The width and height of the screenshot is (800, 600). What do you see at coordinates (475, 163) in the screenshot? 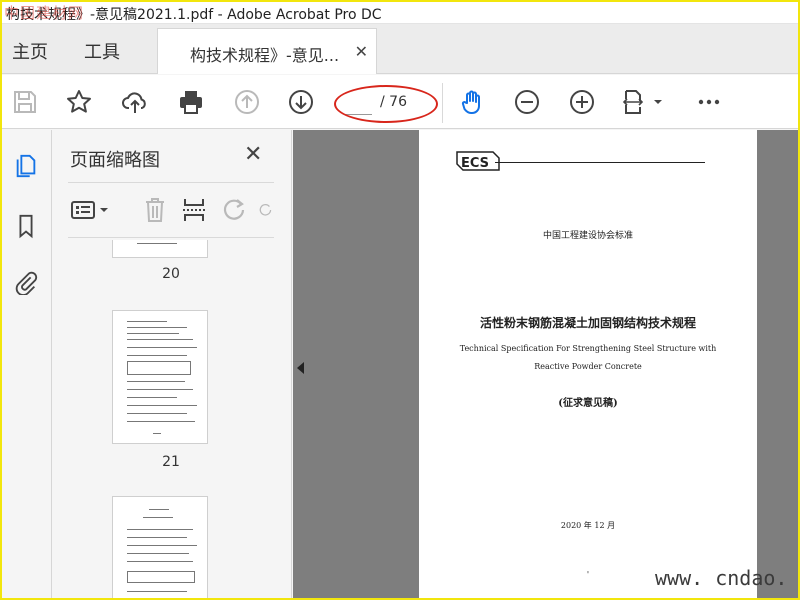
I see `svg-text: ECS` at bounding box center [475, 163].